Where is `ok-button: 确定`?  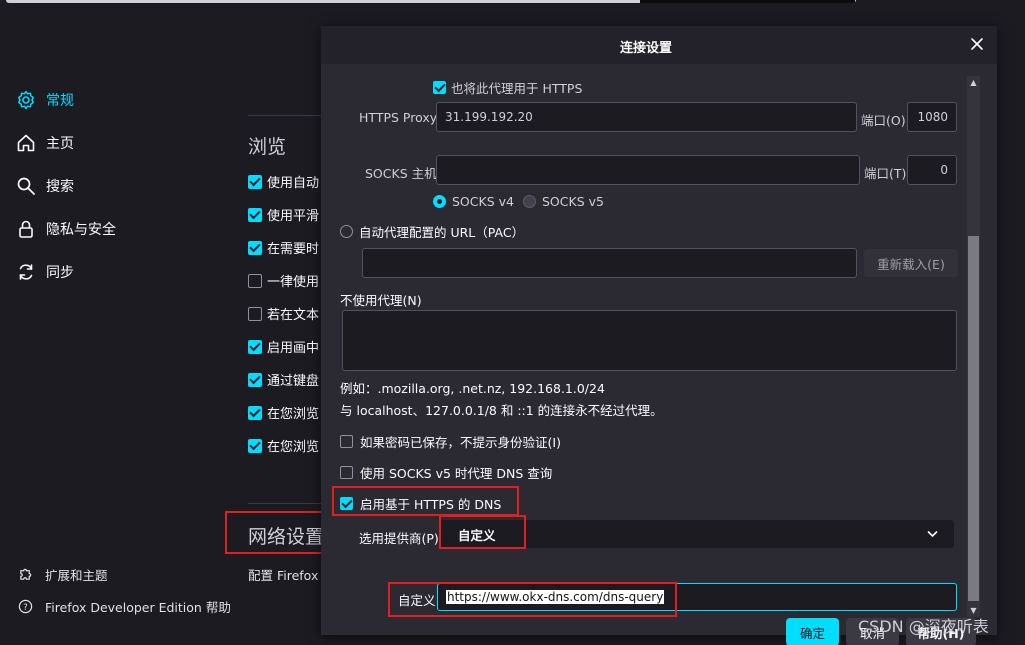 ok-button: 确定 is located at coordinates (812, 631).